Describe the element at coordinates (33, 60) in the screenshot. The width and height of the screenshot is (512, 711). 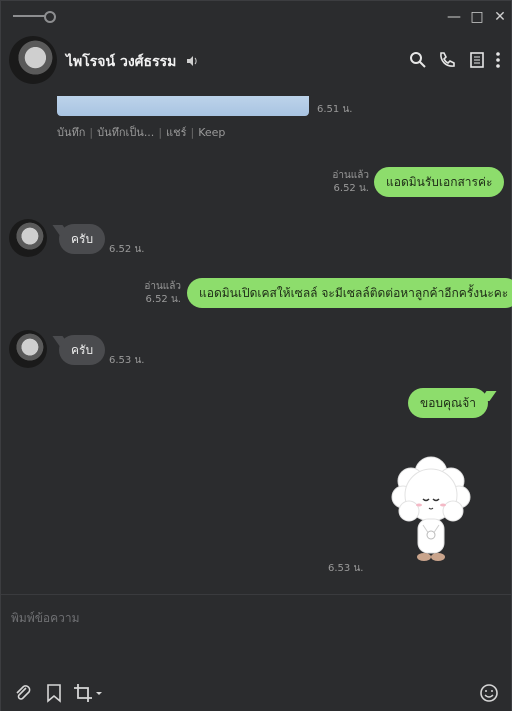
I see `contact-avatar` at that location.